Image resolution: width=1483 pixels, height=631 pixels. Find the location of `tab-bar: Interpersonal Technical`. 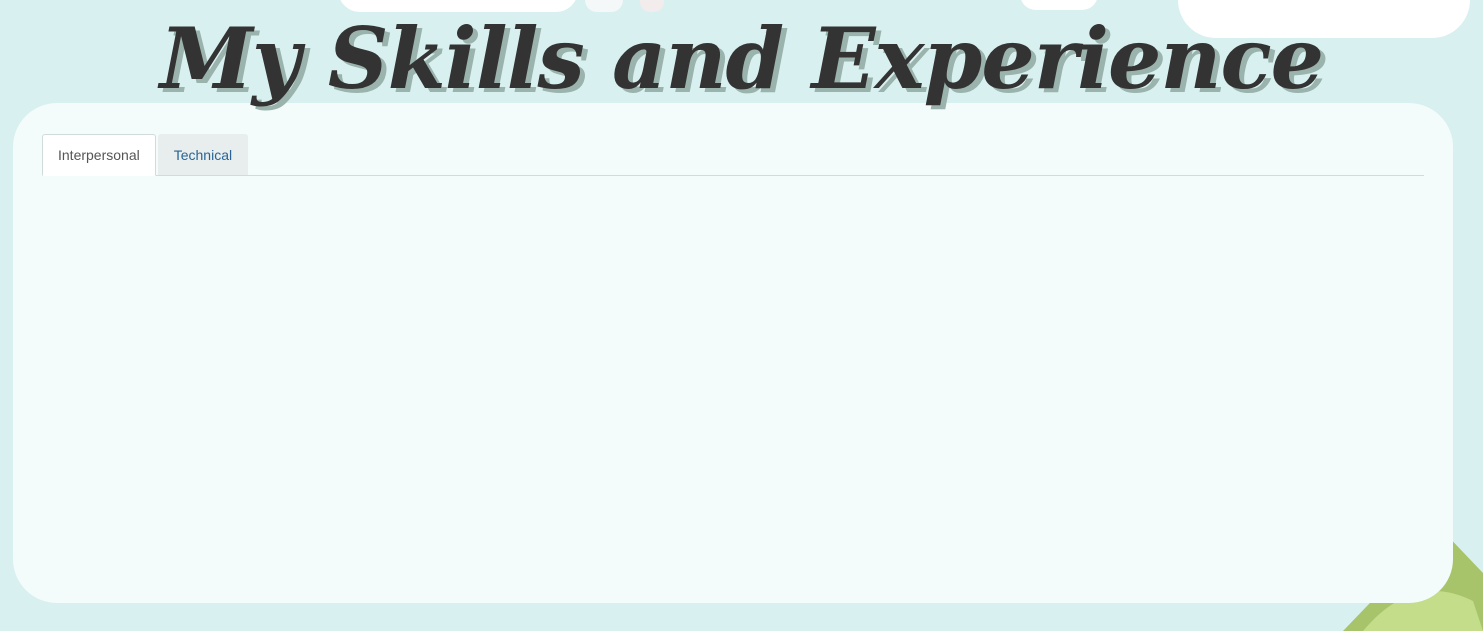

tab-bar: Interpersonal Technical is located at coordinates (733, 155).